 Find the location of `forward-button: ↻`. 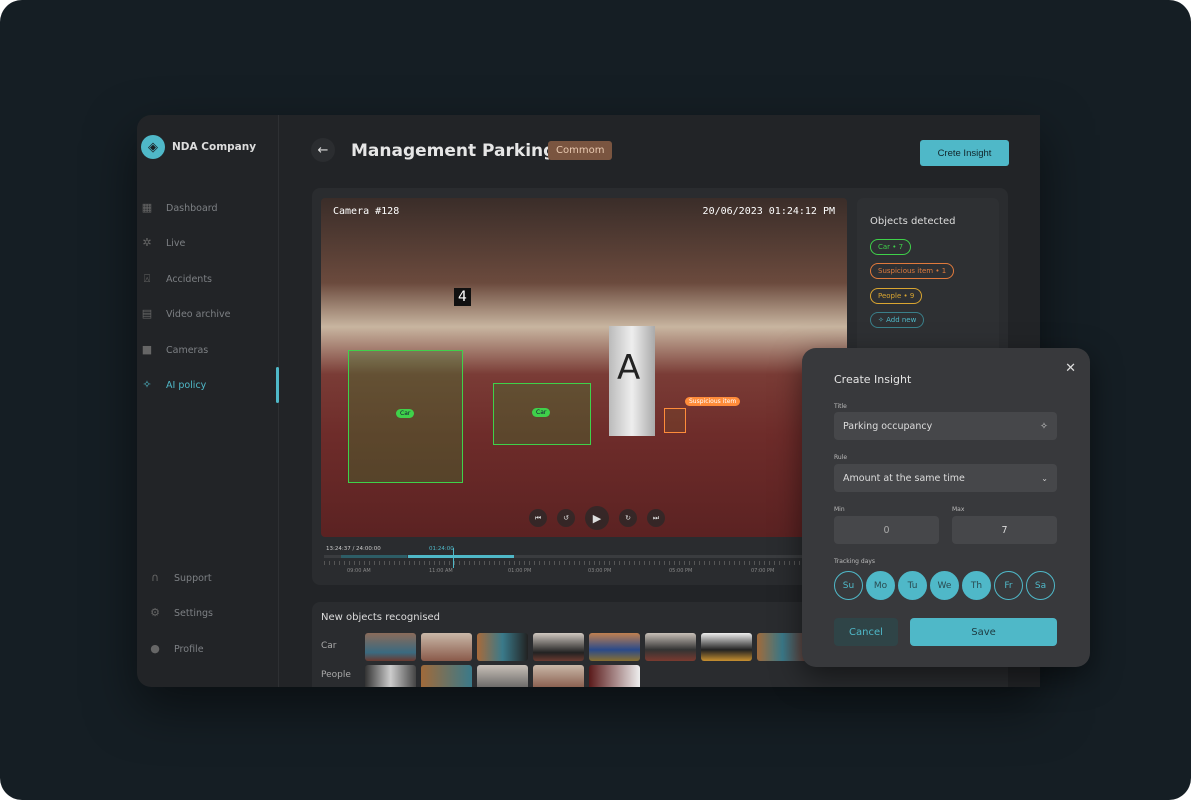

forward-button: ↻ is located at coordinates (628, 518).